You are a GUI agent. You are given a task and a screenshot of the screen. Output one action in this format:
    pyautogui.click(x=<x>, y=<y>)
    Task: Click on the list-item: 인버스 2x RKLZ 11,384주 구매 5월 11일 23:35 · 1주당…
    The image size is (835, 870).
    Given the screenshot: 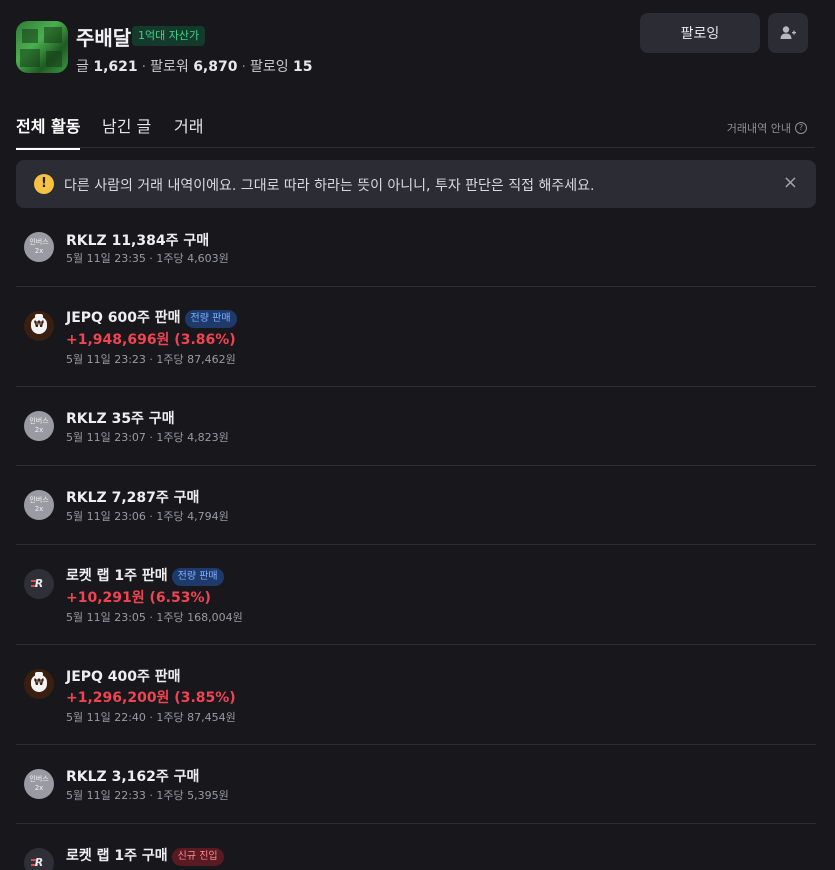 What is the action you would take?
    pyautogui.click(x=416, y=247)
    